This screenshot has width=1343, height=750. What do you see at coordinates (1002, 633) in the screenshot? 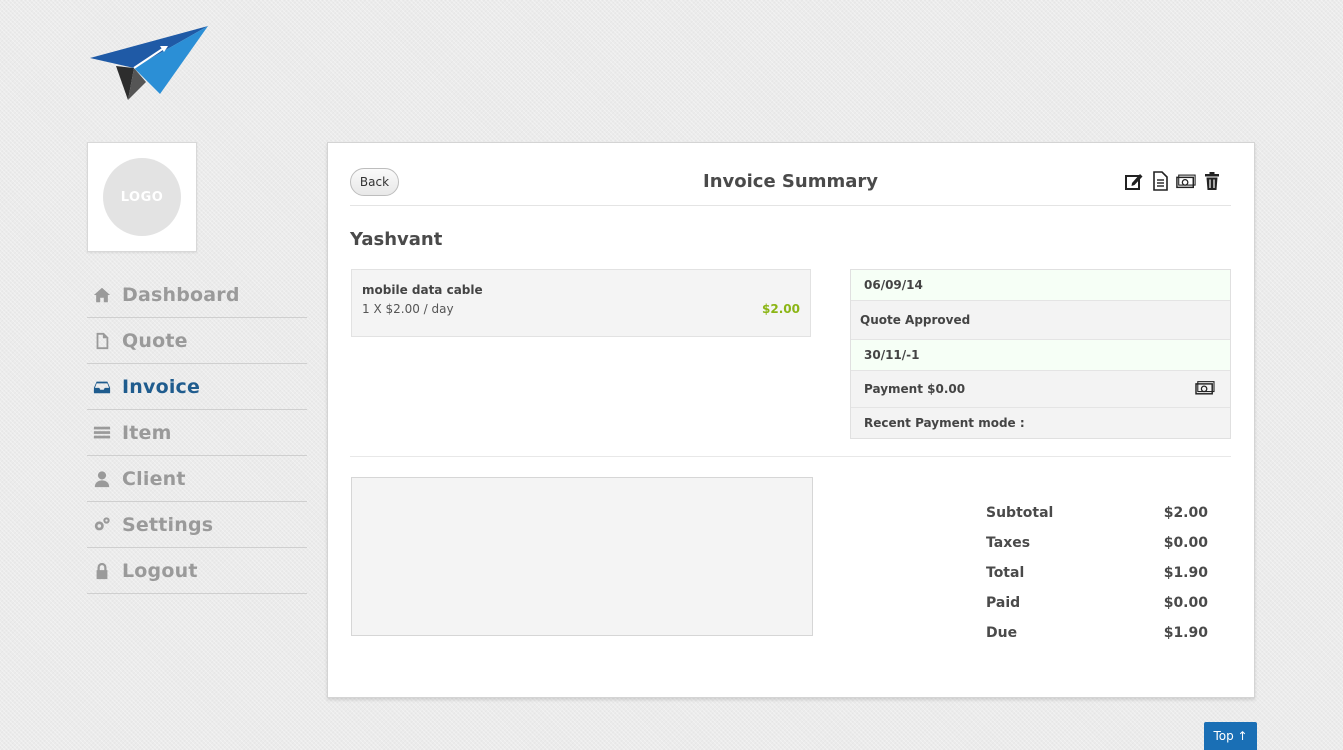
I see `totals-label: Due` at bounding box center [1002, 633].